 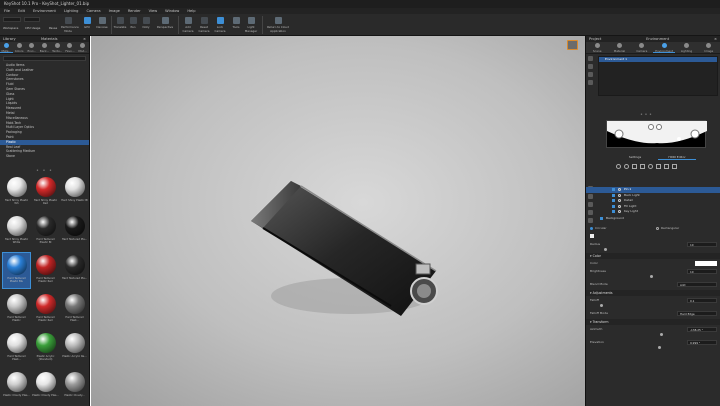 What do you see at coordinates (44, 58) in the screenshot?
I see `library-search-input` at bounding box center [44, 58].